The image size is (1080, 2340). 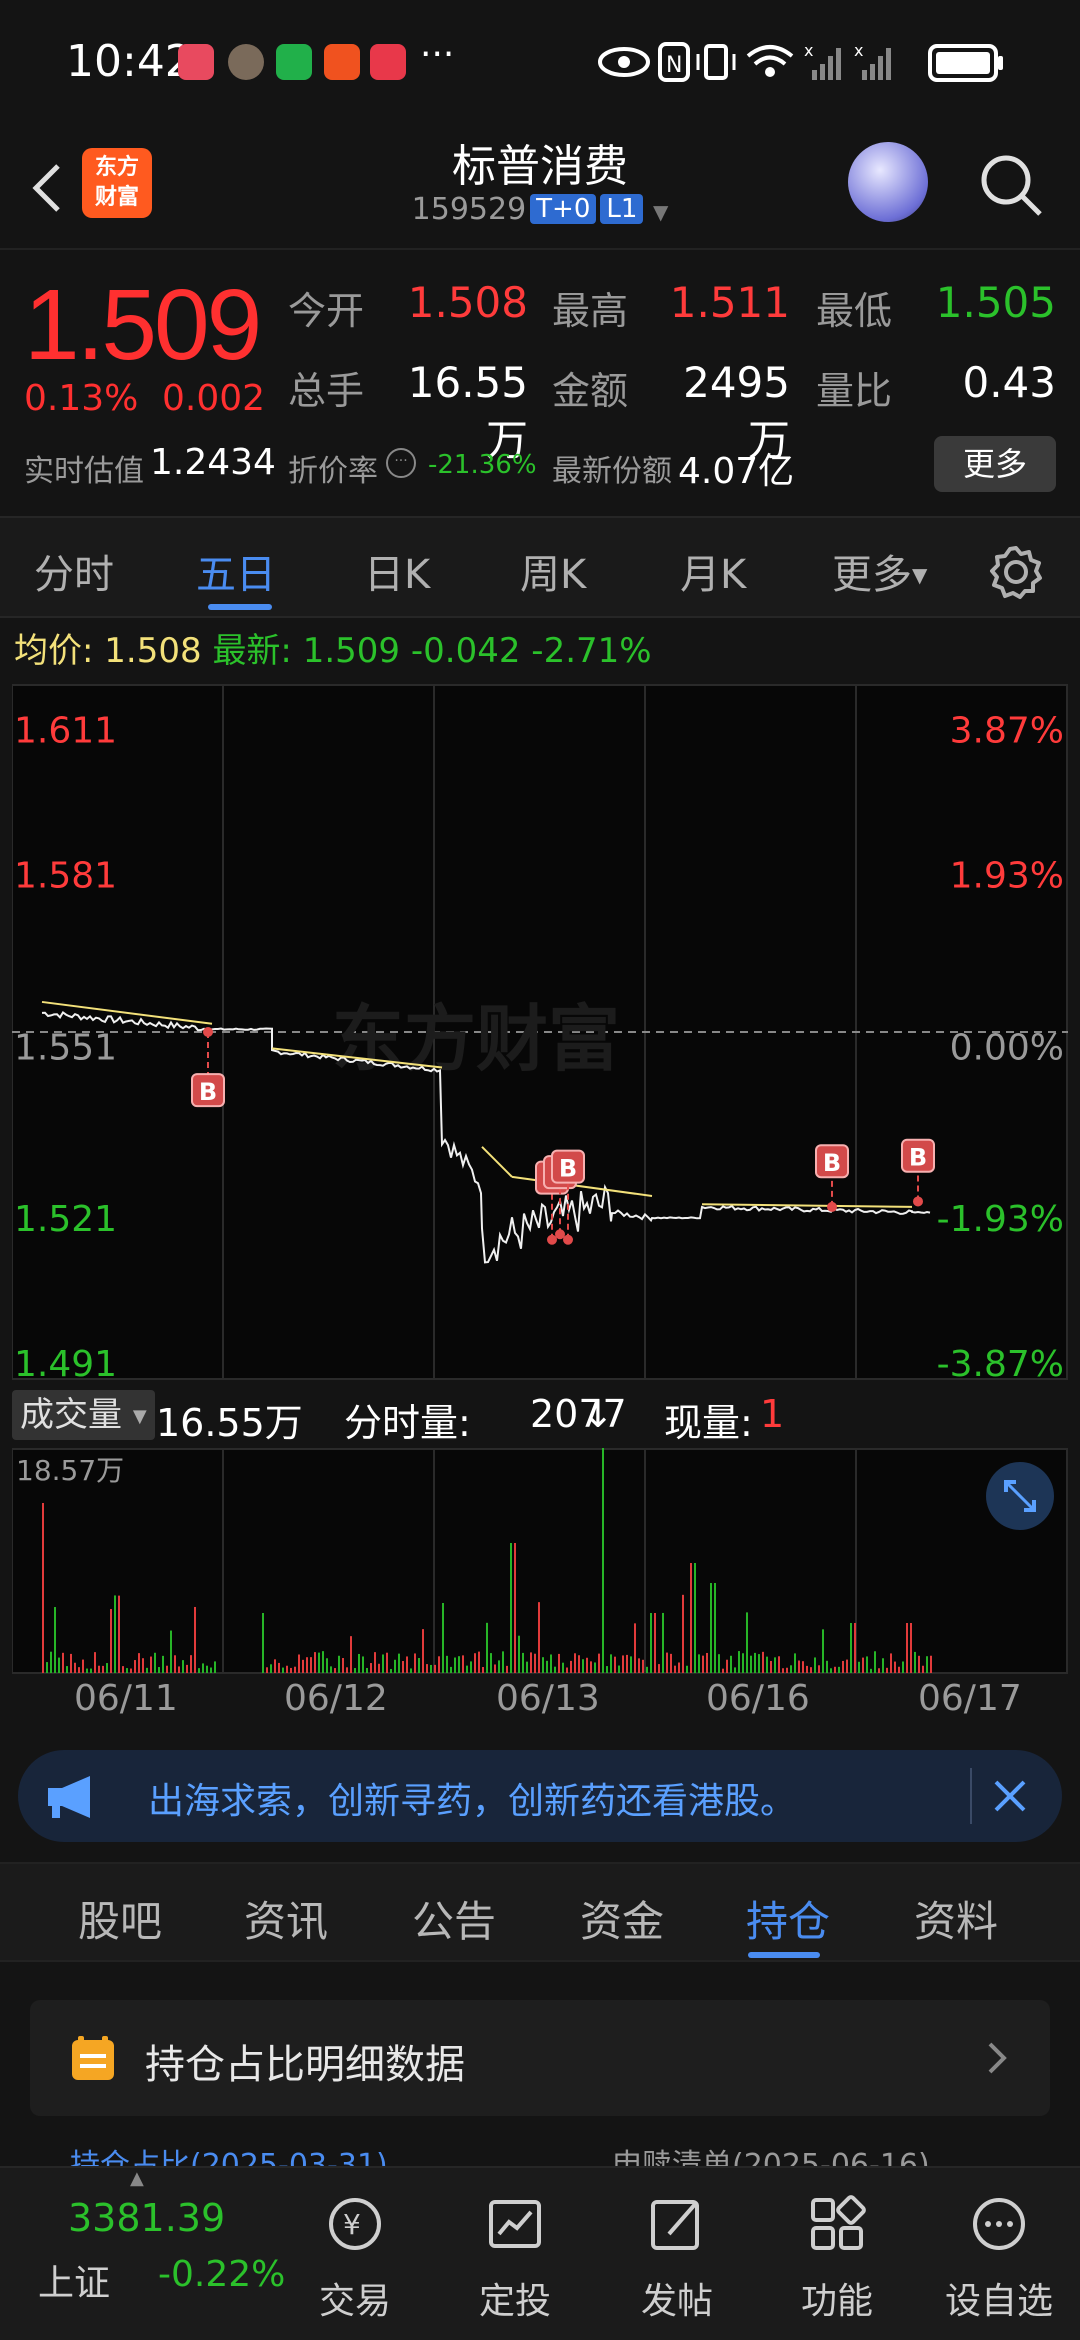 I want to click on amount-label: 金额, so click(x=590, y=391).